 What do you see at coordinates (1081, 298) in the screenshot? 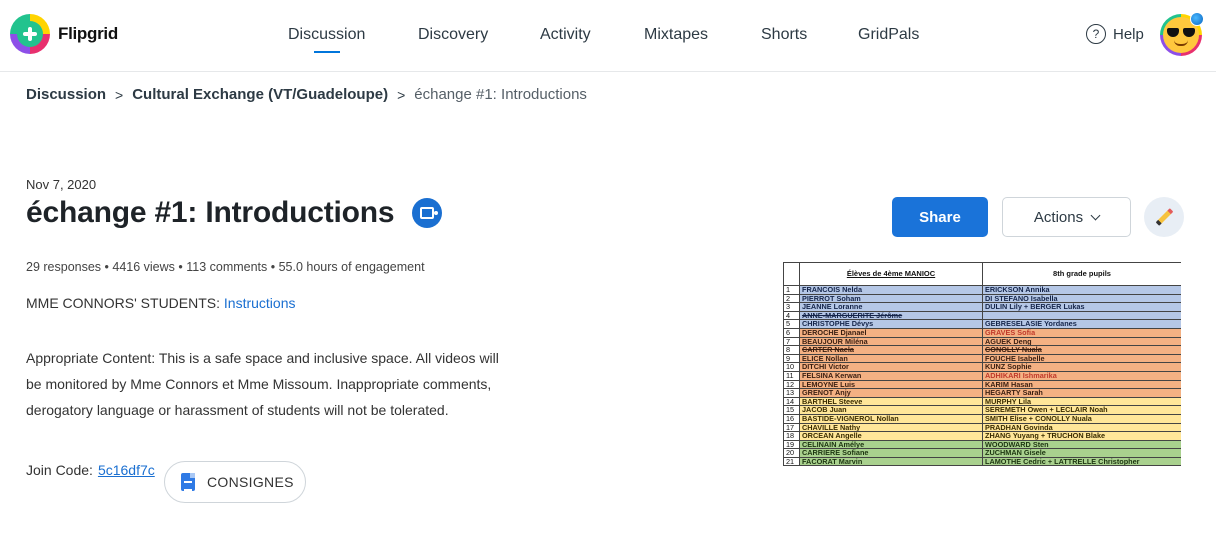
I see `right-pupil-cell: DI STEFANO Isabella` at bounding box center [1081, 298].